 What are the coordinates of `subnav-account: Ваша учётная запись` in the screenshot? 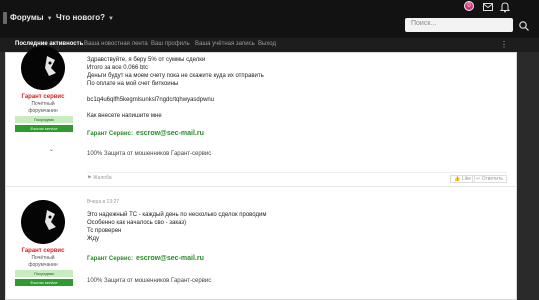 It's located at (225, 44).